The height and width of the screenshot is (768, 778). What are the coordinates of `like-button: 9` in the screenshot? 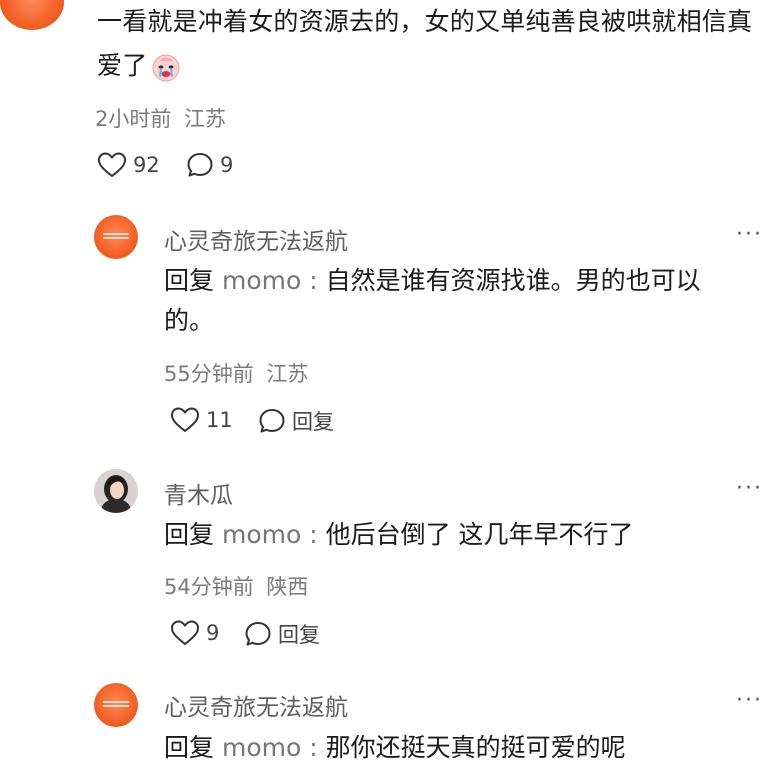 It's located at (194, 633).